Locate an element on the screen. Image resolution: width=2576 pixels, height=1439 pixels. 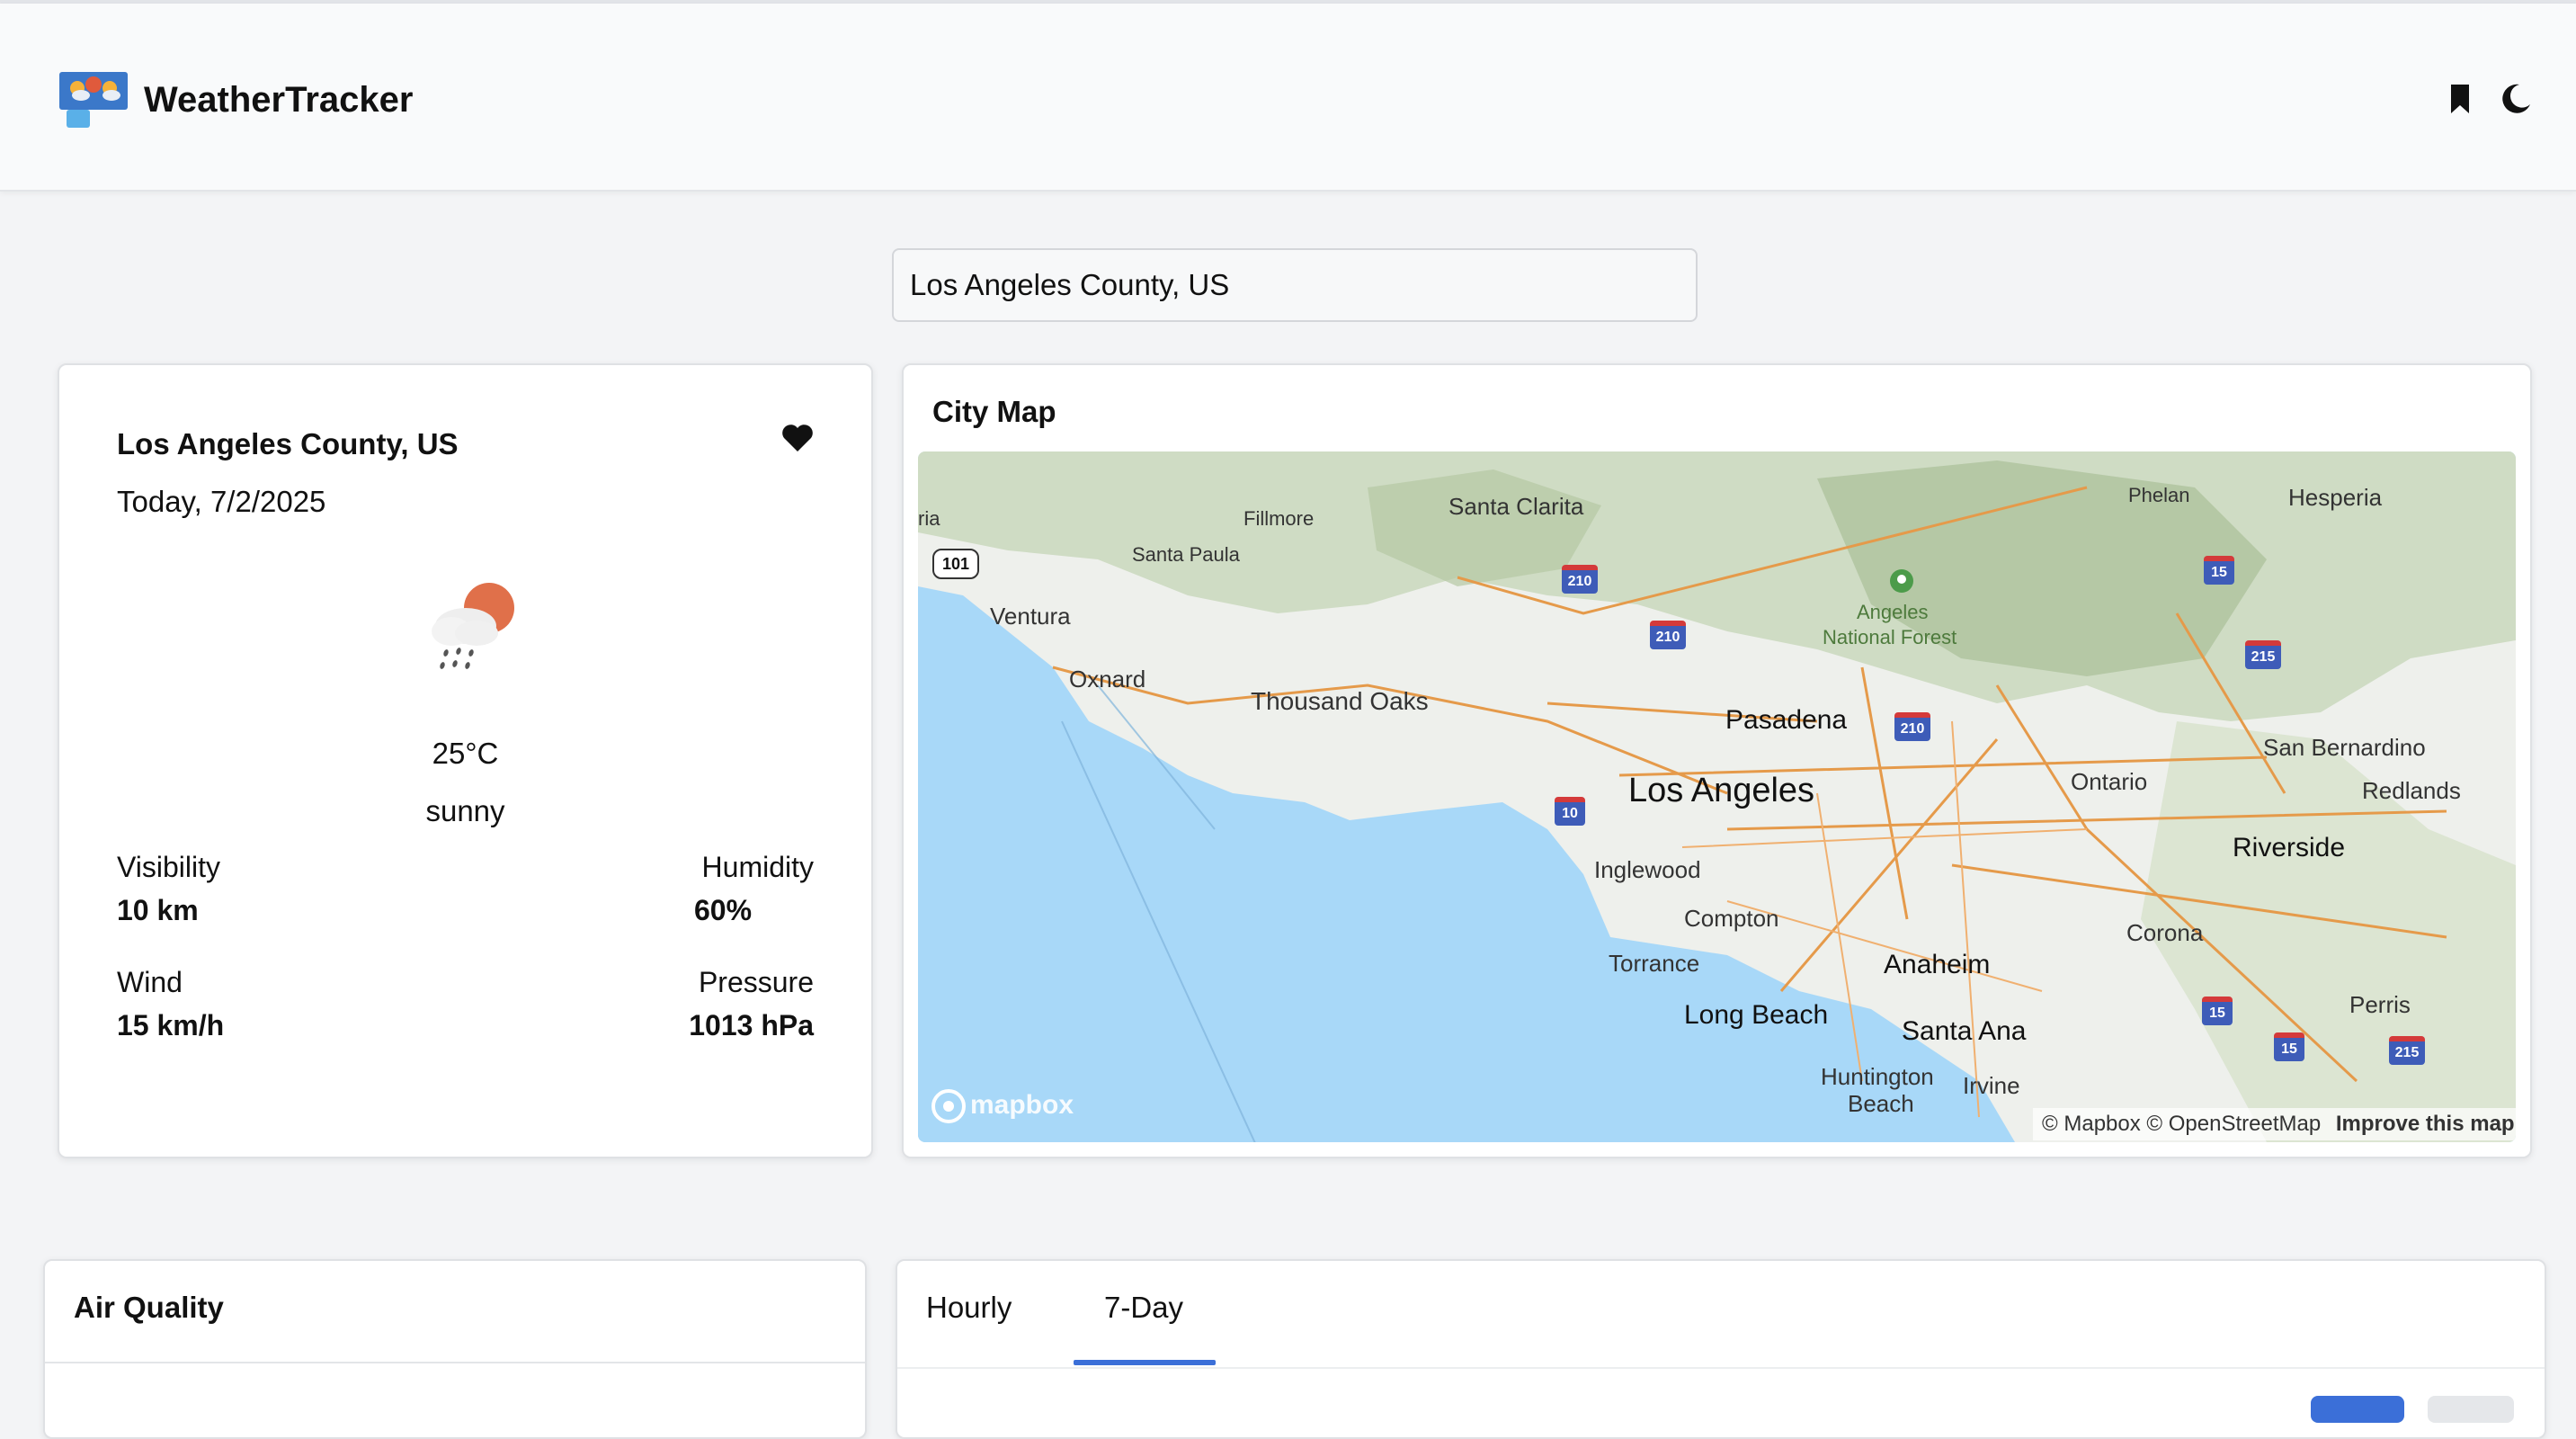
map-label: Oxnard is located at coordinates (1107, 680).